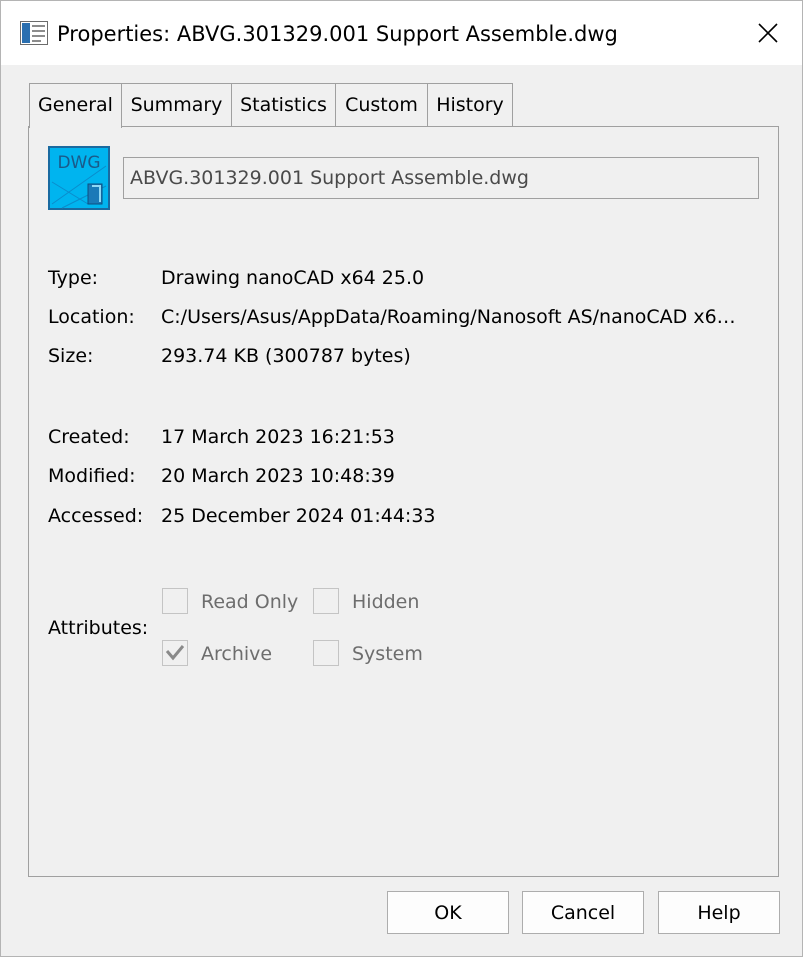 This screenshot has height=957, width=803. I want to click on tab-general: General, so click(75, 105).